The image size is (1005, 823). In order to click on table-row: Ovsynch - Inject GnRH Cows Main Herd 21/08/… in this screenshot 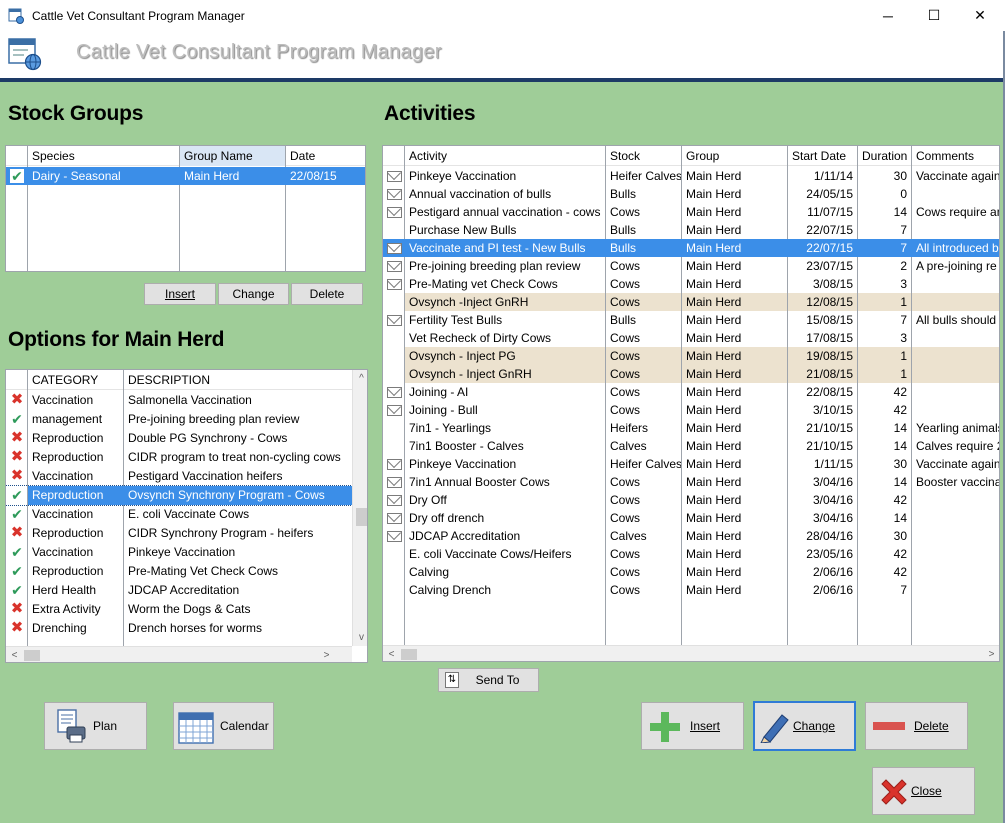, I will do `click(691, 374)`.